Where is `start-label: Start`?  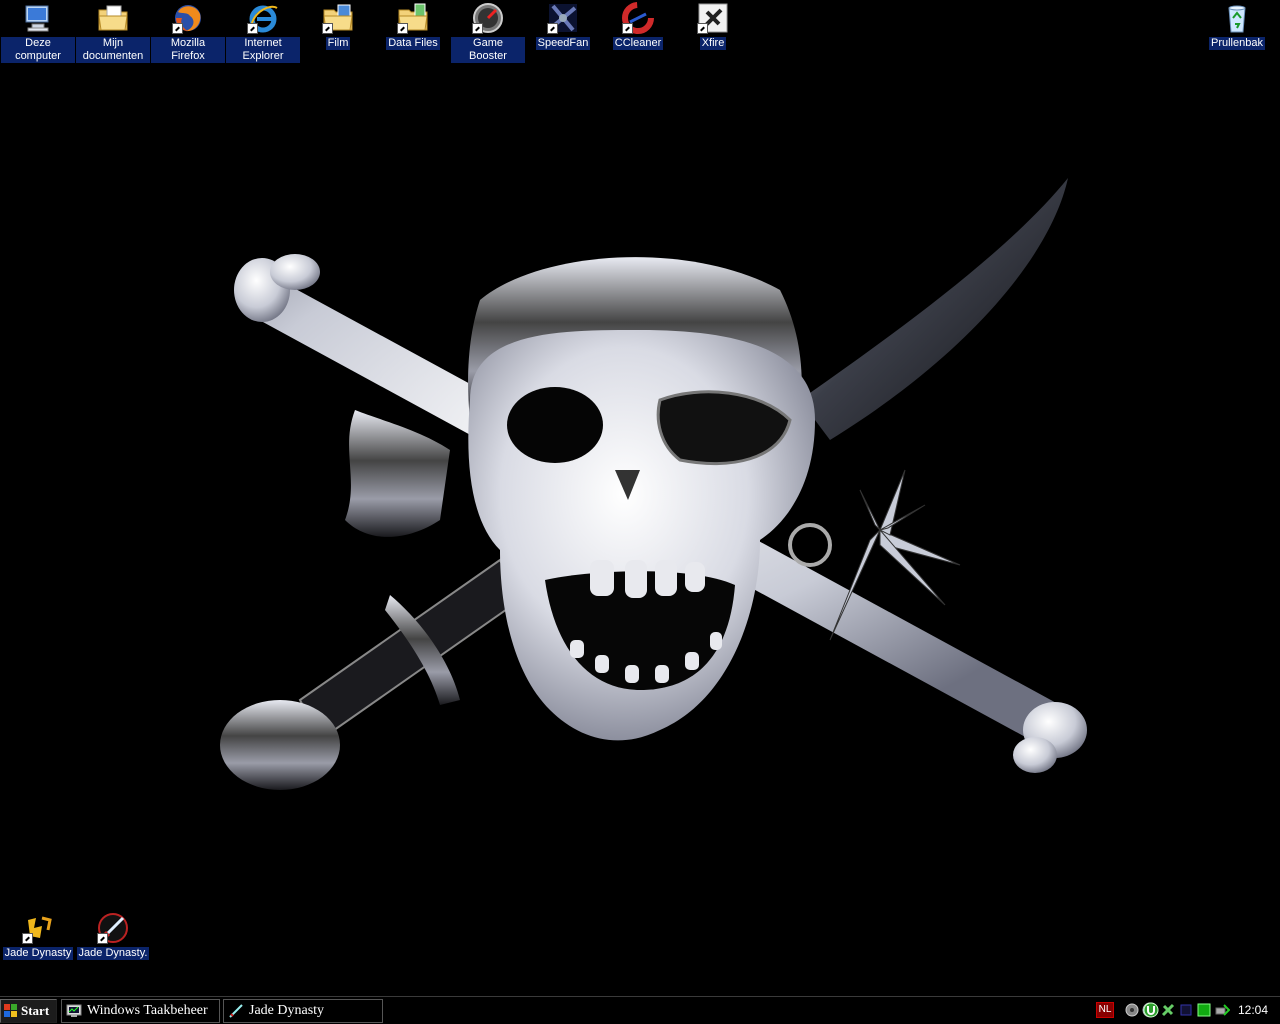
start-label: Start is located at coordinates (35, 1010).